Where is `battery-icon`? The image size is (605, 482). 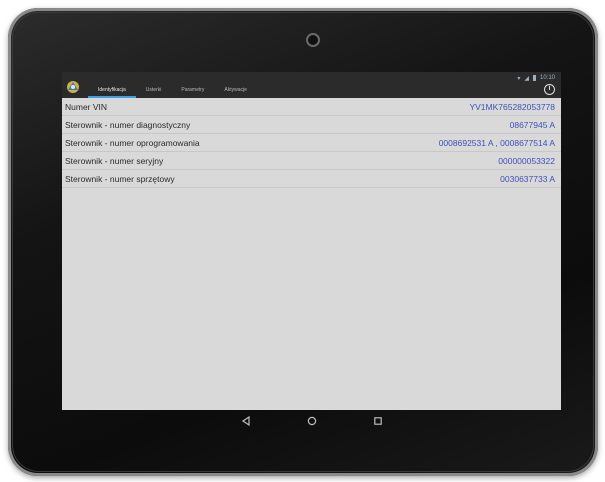
battery-icon is located at coordinates (534, 78).